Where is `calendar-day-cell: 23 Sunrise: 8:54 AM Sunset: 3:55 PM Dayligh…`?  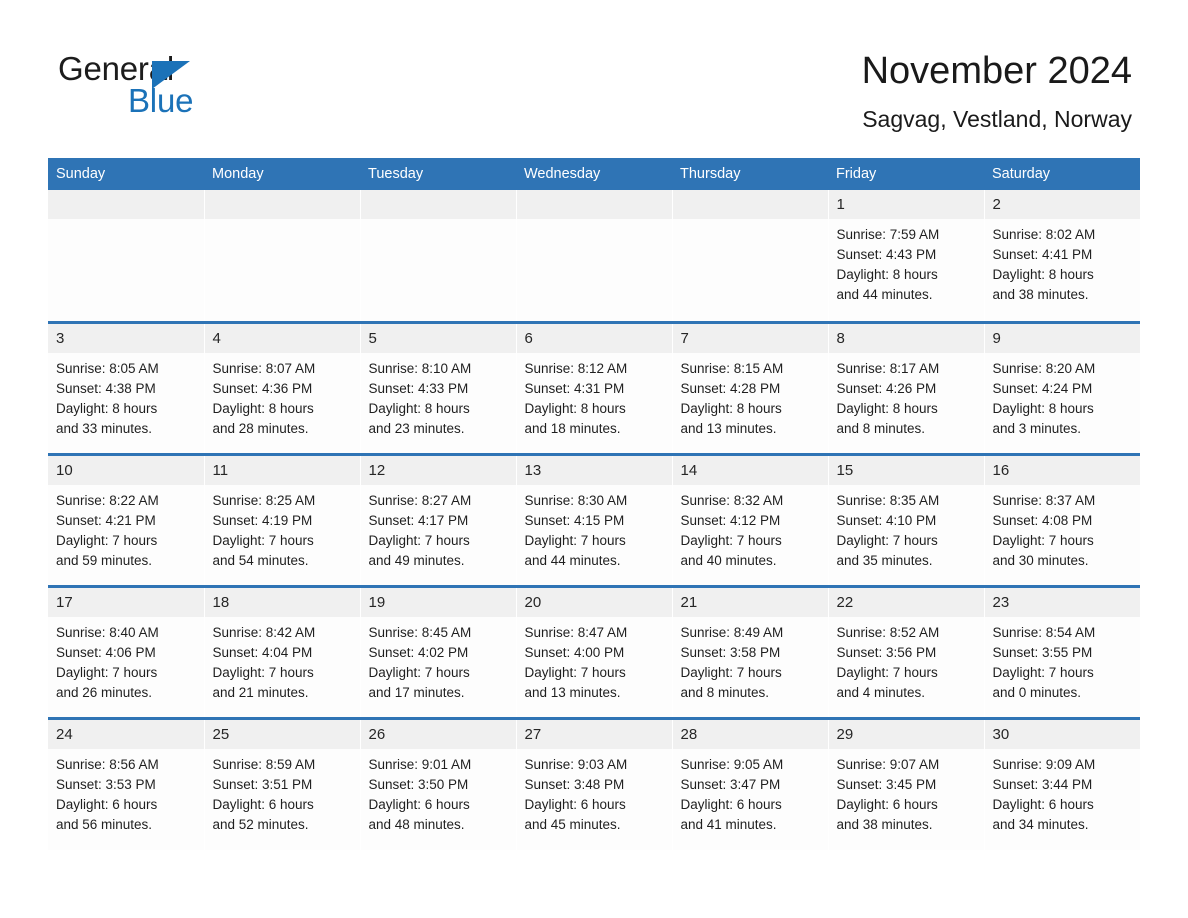 calendar-day-cell: 23 Sunrise: 8:54 AM Sunset: 3:55 PM Dayligh… is located at coordinates (1062, 651).